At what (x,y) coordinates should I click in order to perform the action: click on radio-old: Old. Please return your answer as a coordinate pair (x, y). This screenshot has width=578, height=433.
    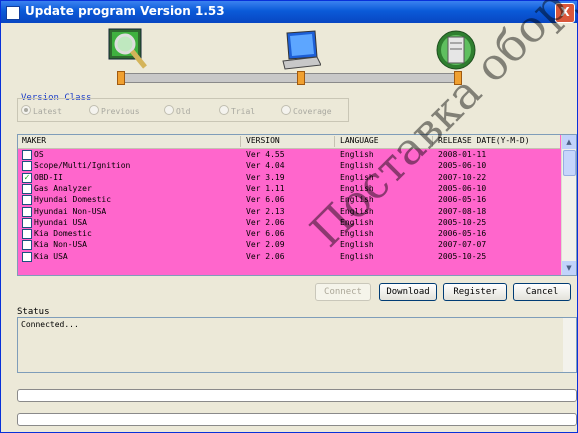
    Looking at the image, I should click on (177, 110).